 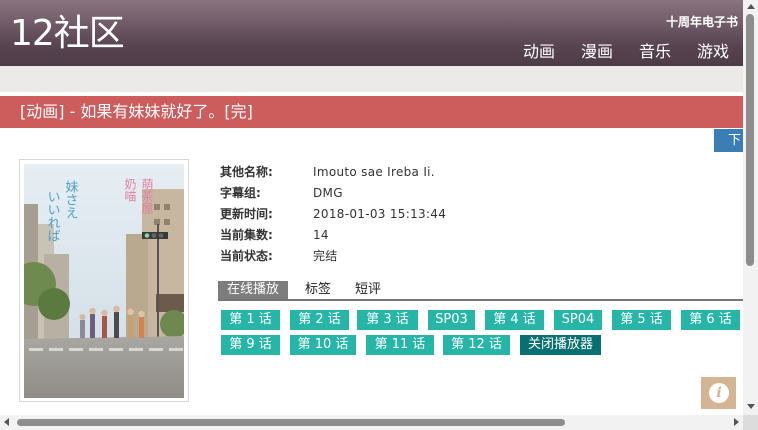 What do you see at coordinates (250, 345) in the screenshot?
I see `episode-button: 第 9 话` at bounding box center [250, 345].